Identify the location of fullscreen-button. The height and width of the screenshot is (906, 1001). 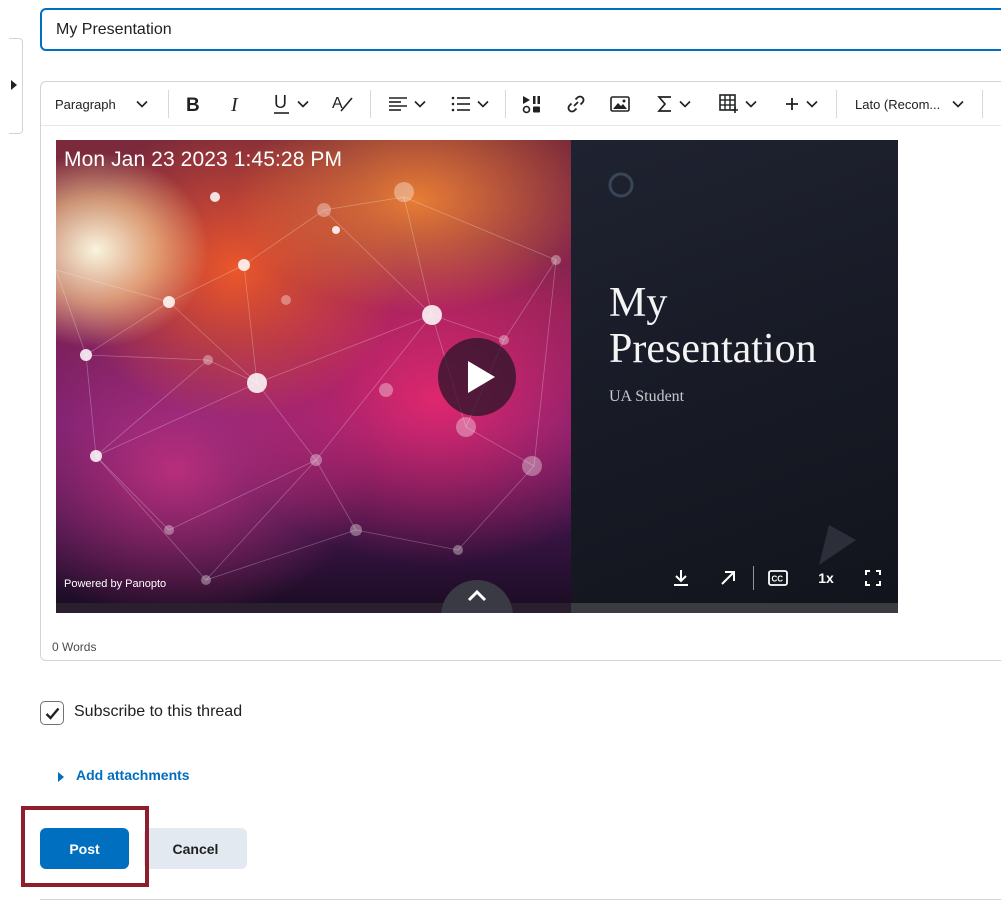
(873, 578).